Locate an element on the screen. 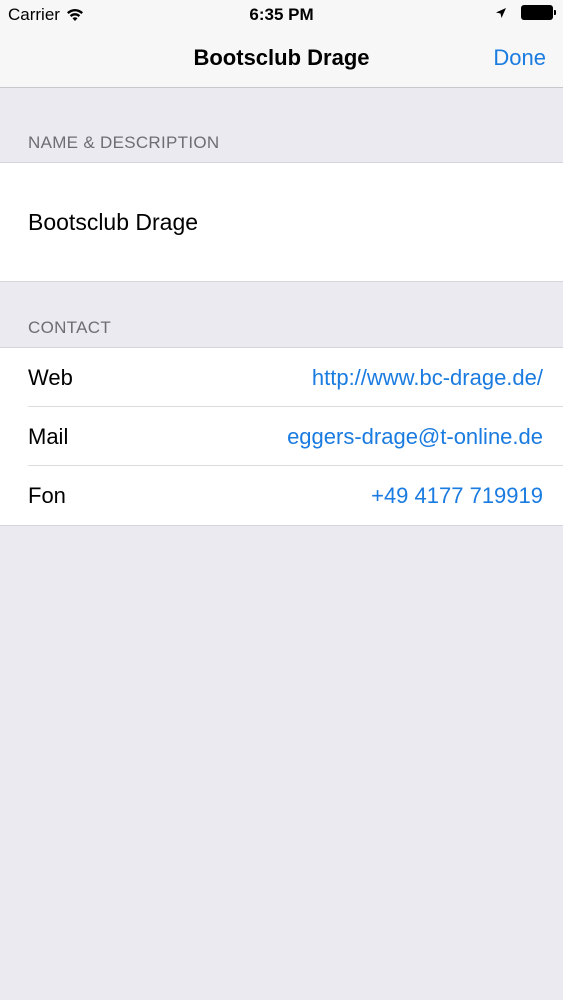 The image size is (563, 1000). name-group: Bootsclub Drage is located at coordinates (281, 222).